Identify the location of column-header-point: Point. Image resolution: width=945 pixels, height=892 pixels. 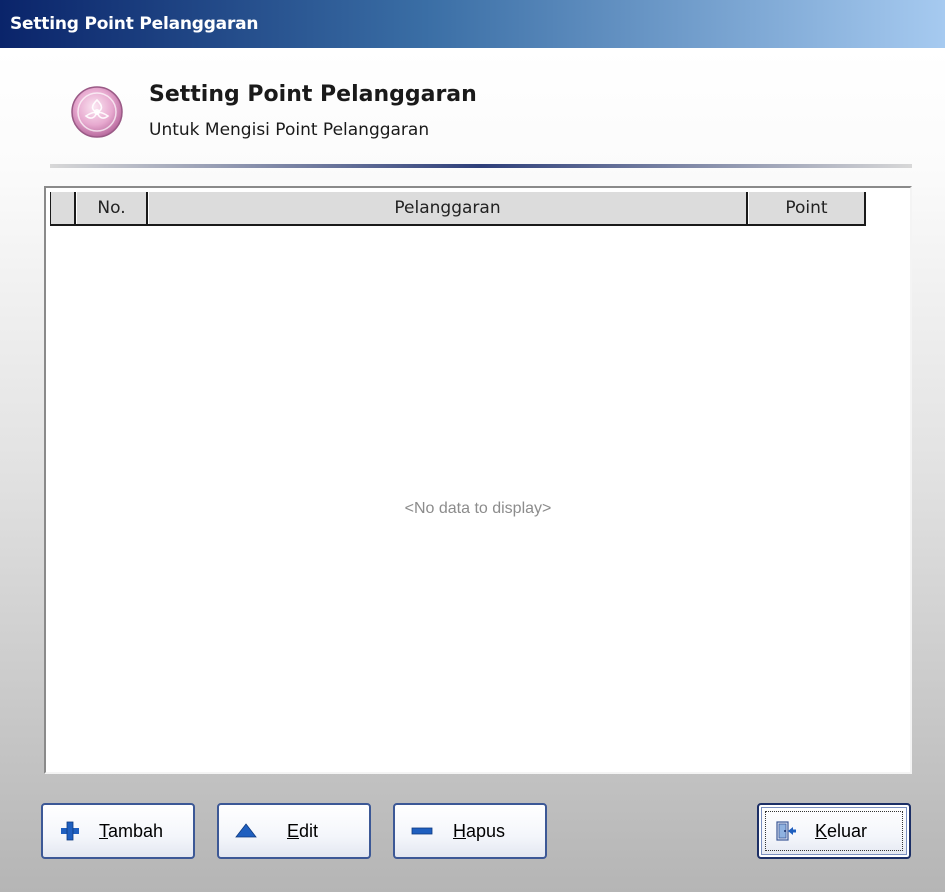
(807, 208).